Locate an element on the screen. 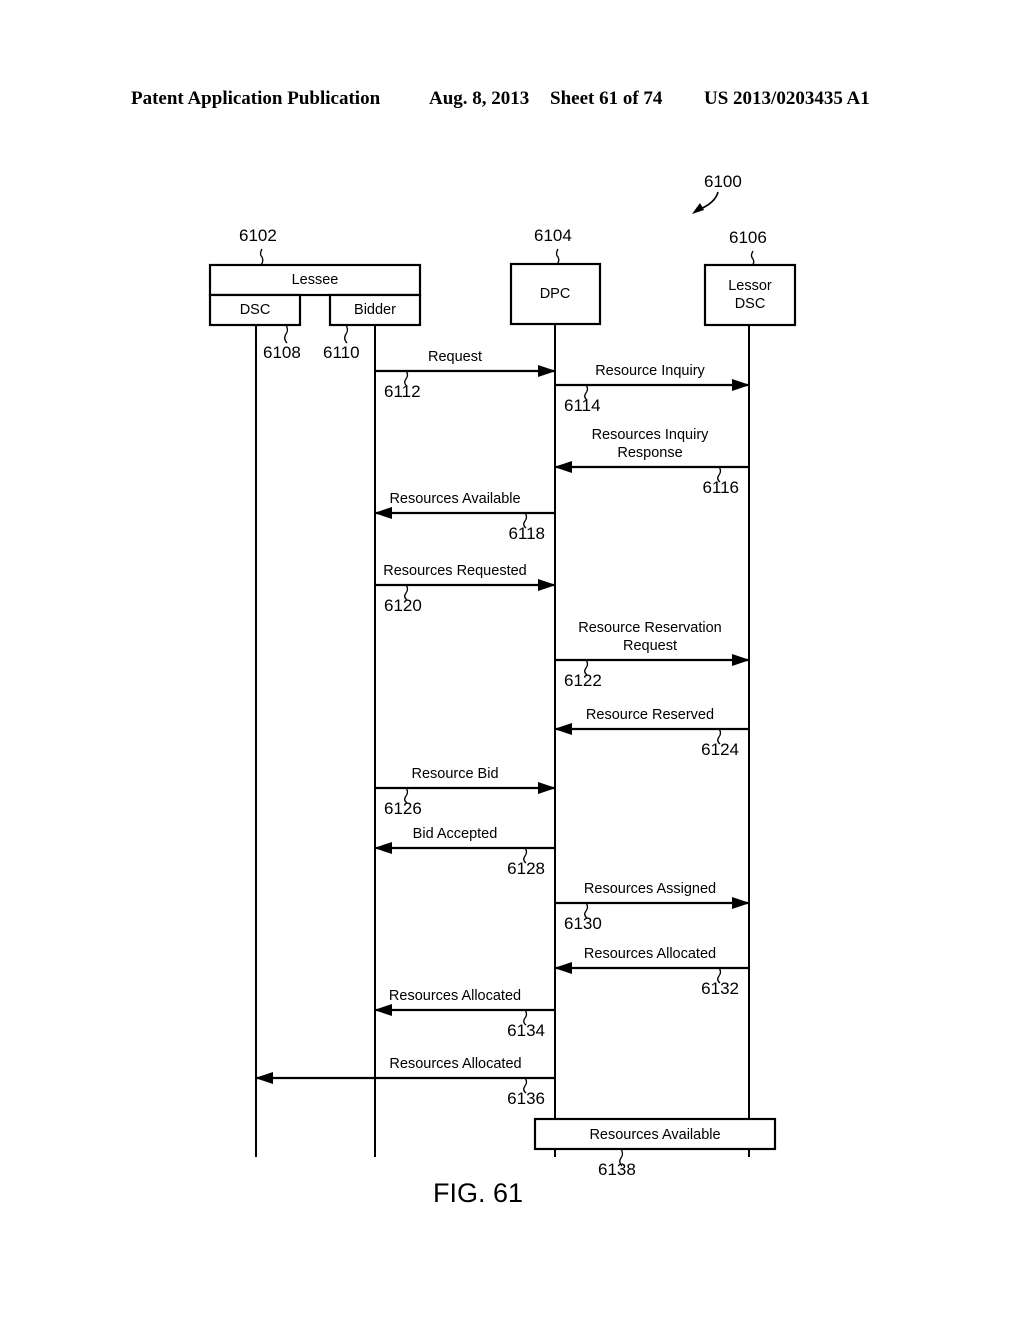  lessee-ref-squiggle is located at coordinates (261, 257).